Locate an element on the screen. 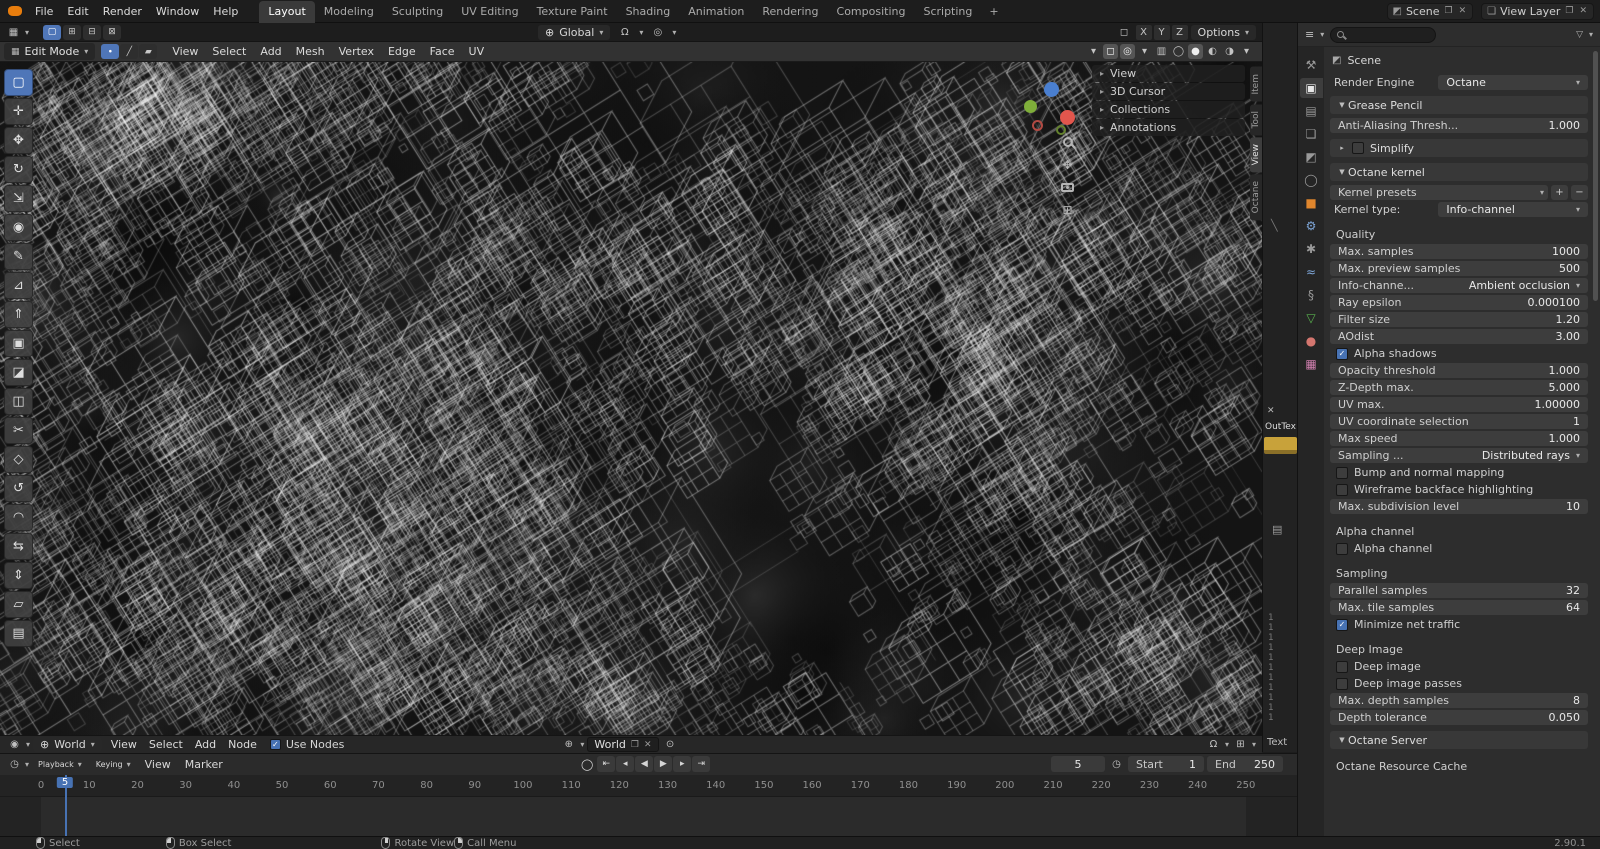 The image size is (1600, 849). axis-x-negative-ball is located at coordinates (1037, 125).